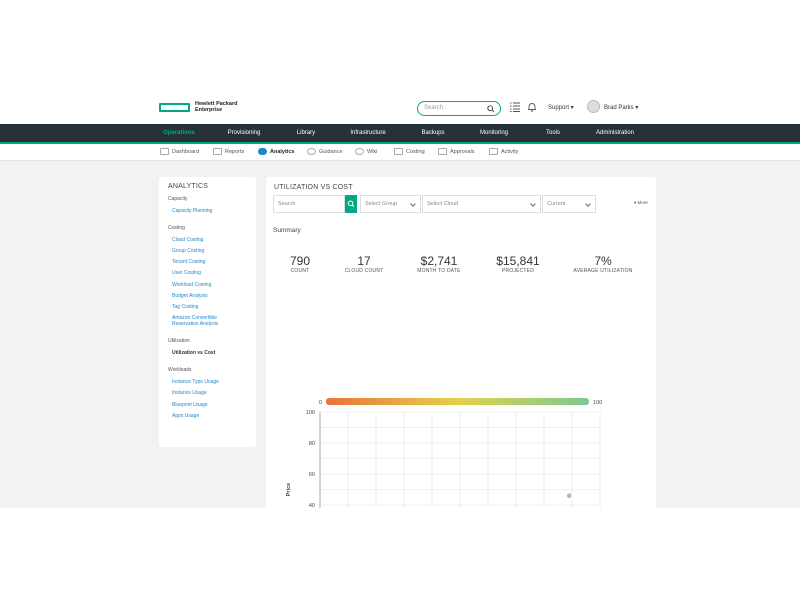 This screenshot has height=600, width=800. I want to click on subnav-costing: Costing, so click(409, 152).